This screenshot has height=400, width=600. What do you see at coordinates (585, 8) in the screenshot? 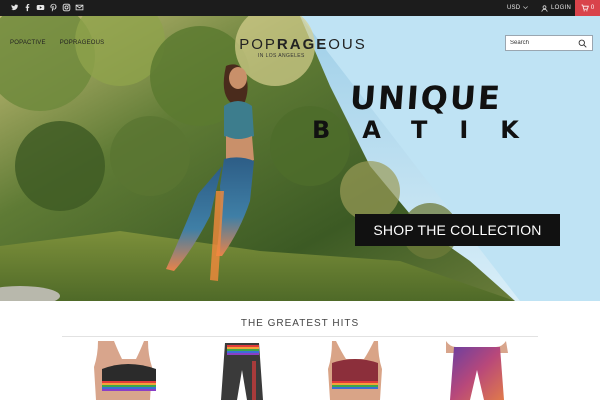
I see `cart-icon` at bounding box center [585, 8].